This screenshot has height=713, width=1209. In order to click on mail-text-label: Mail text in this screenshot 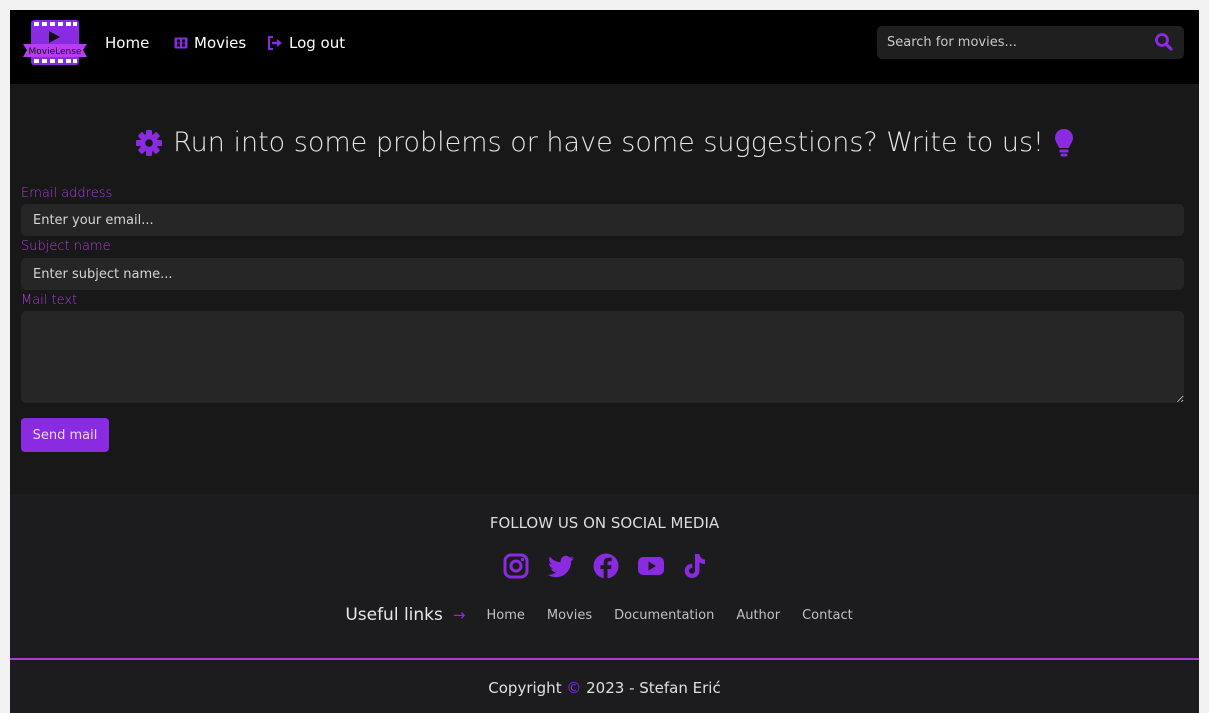, I will do `click(49, 300)`.